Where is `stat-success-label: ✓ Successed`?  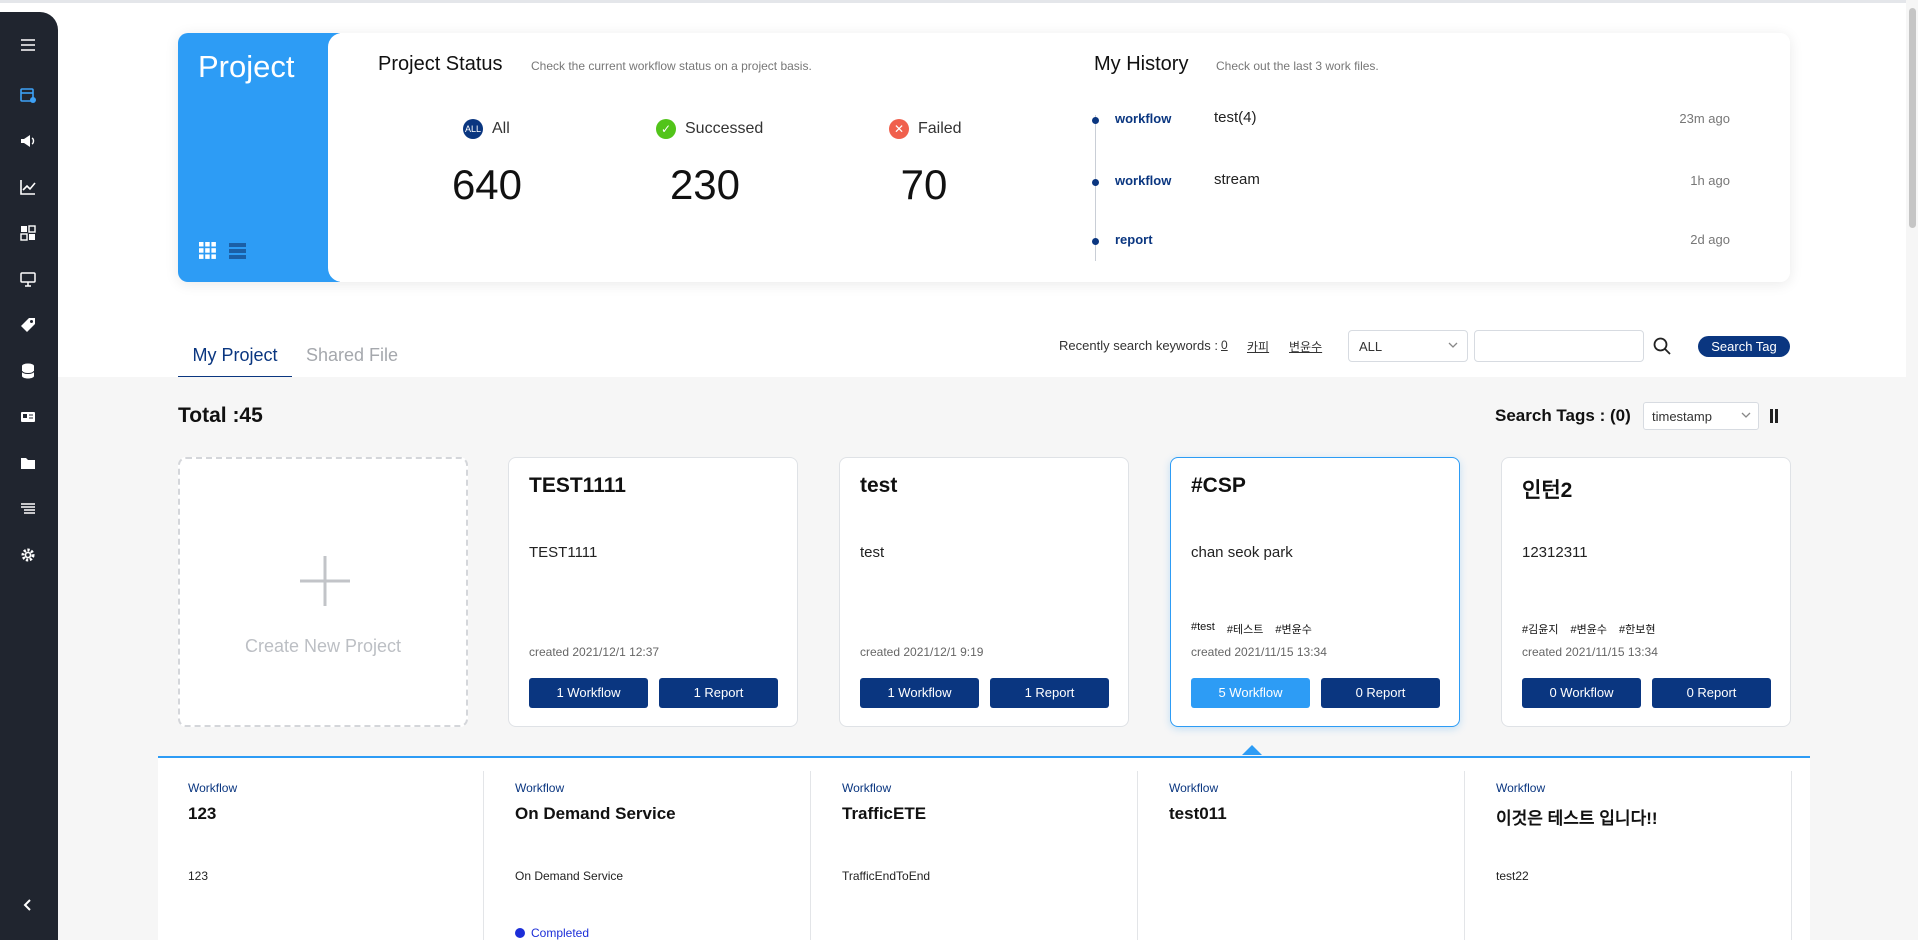 stat-success-label: ✓ Successed is located at coordinates (709, 129).